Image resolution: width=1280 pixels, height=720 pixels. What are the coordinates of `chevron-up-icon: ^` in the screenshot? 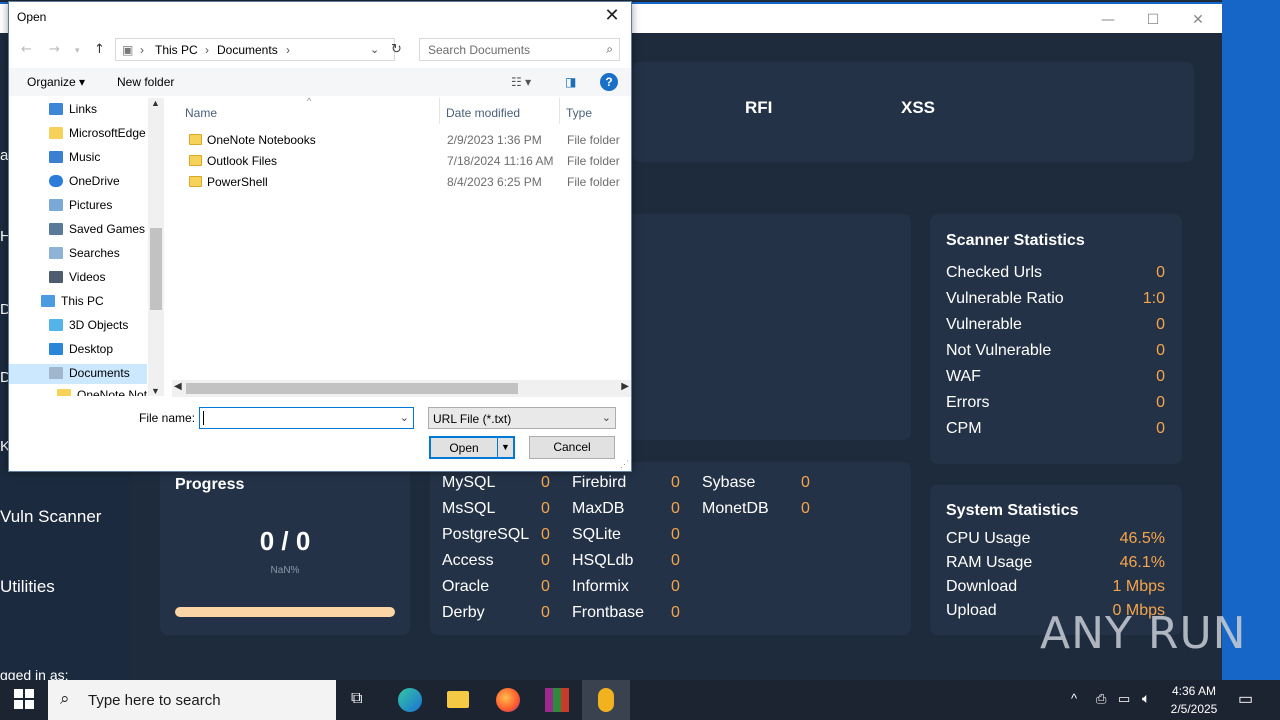 It's located at (1074, 698).